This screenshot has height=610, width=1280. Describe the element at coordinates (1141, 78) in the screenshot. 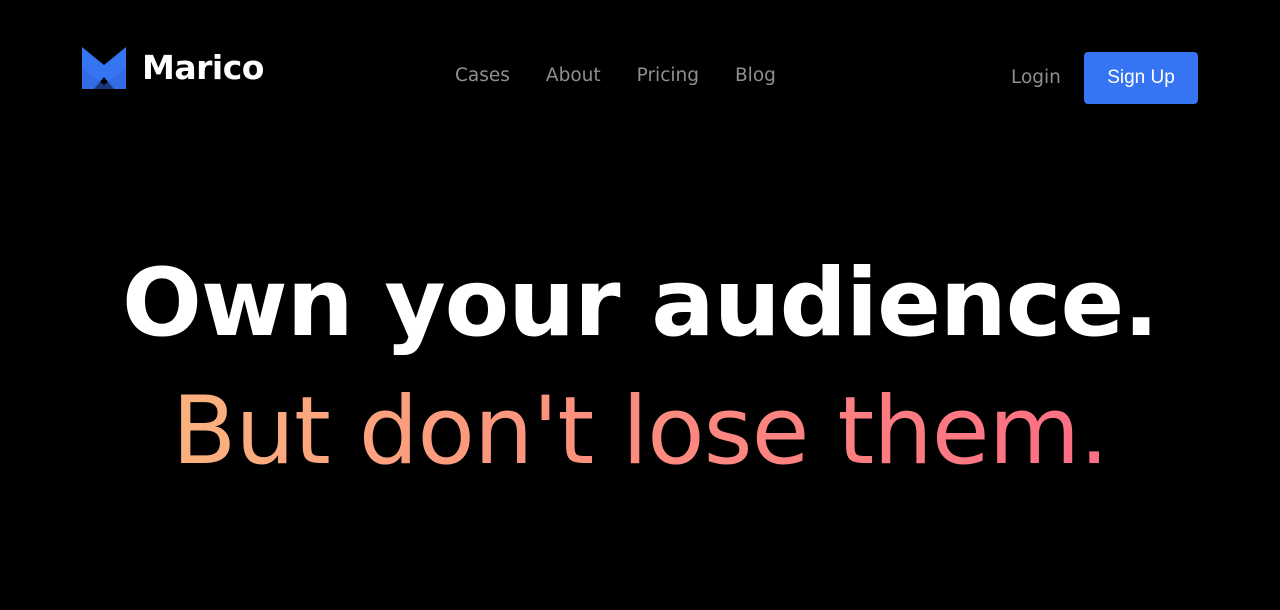

I see `sign-up-button: Sign Up` at that location.